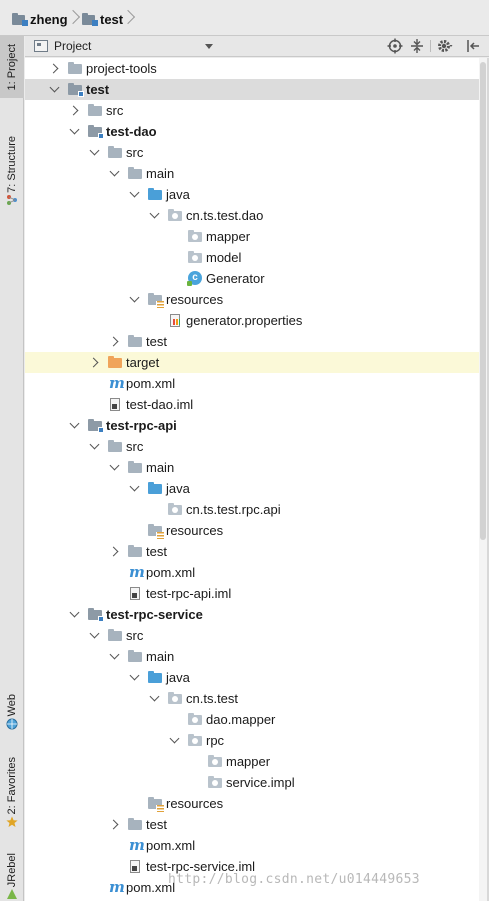 The image size is (489, 901). Describe the element at coordinates (12, 705) in the screenshot. I see `tab-web-label: Web` at that location.